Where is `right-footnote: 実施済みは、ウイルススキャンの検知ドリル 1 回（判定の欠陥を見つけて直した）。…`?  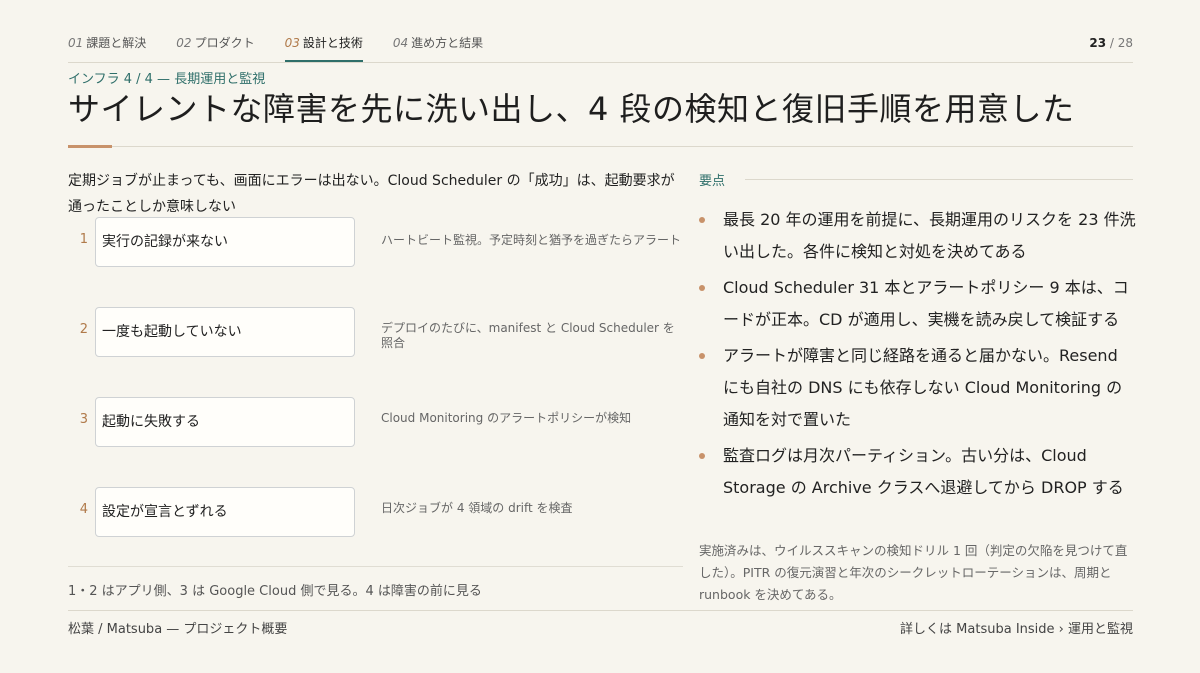 right-footnote: 実施済みは、ウイルススキャンの検知ドリル 1 回（判定の欠陥を見つけて直した）。… is located at coordinates (913, 572).